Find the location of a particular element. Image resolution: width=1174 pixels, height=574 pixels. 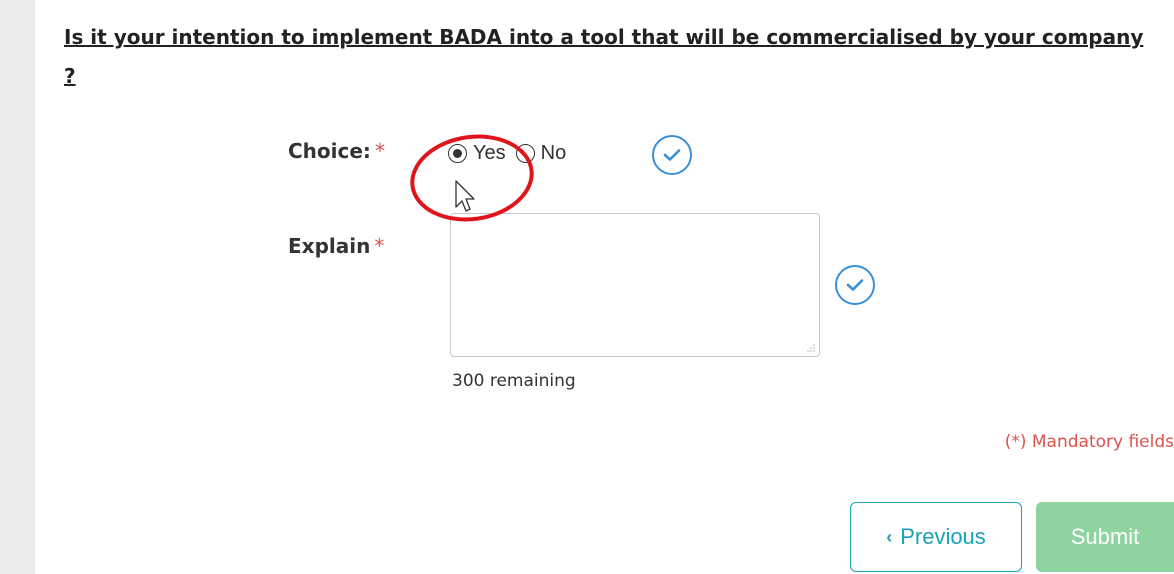

explain-label-text: Explain is located at coordinates (329, 246).